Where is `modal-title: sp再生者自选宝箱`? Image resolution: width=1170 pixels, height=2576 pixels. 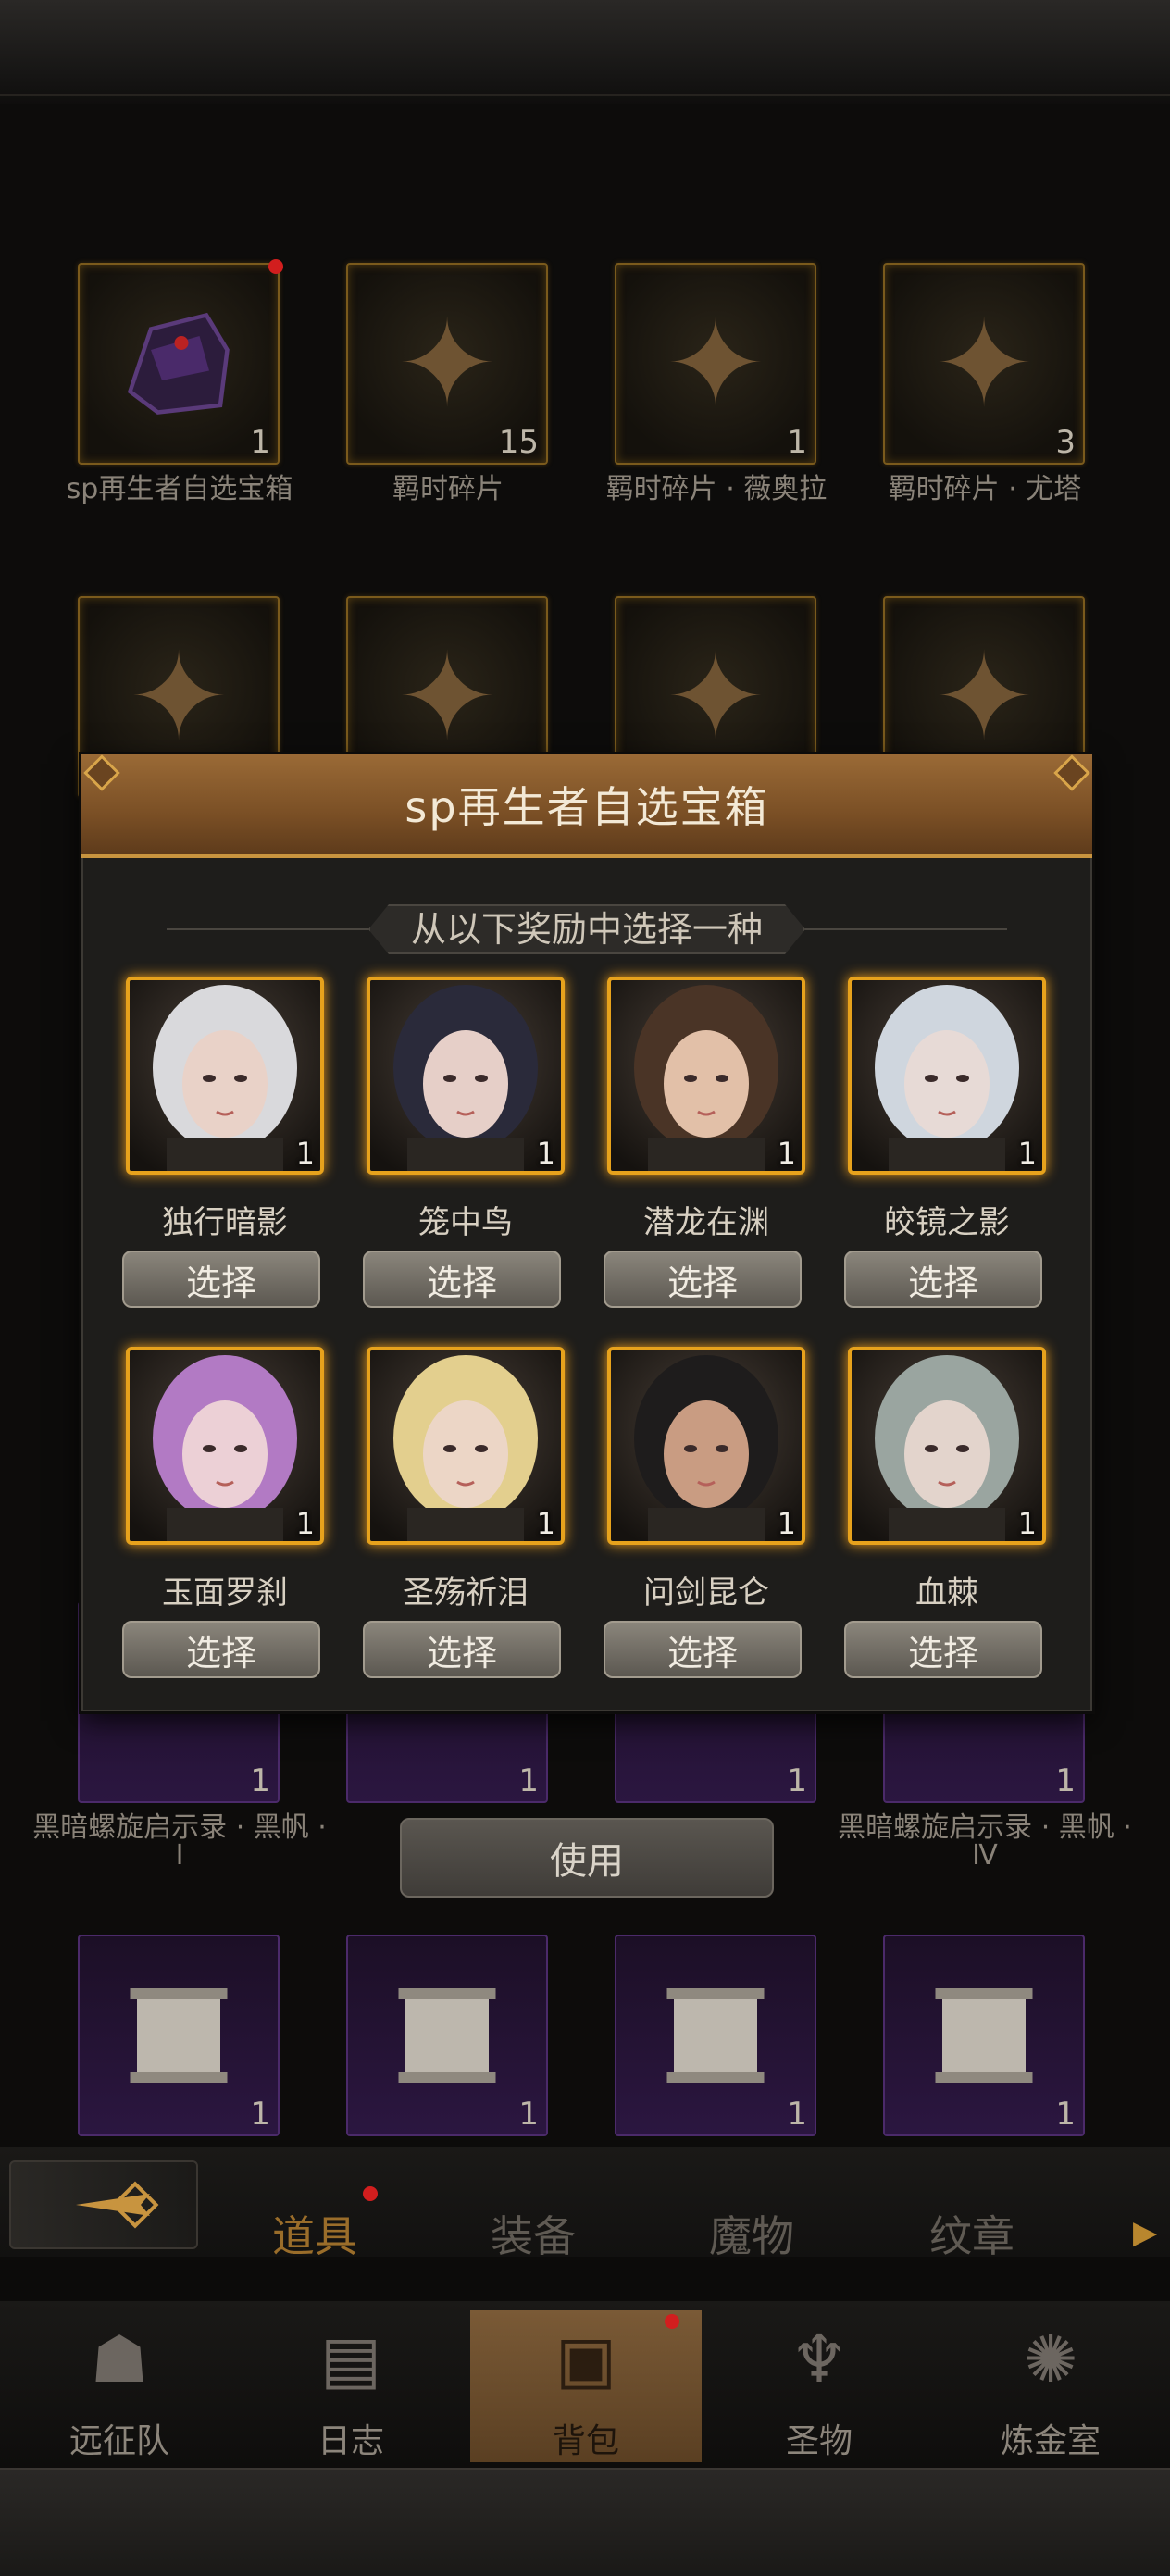 modal-title: sp再生者自选宝箱 is located at coordinates (586, 806).